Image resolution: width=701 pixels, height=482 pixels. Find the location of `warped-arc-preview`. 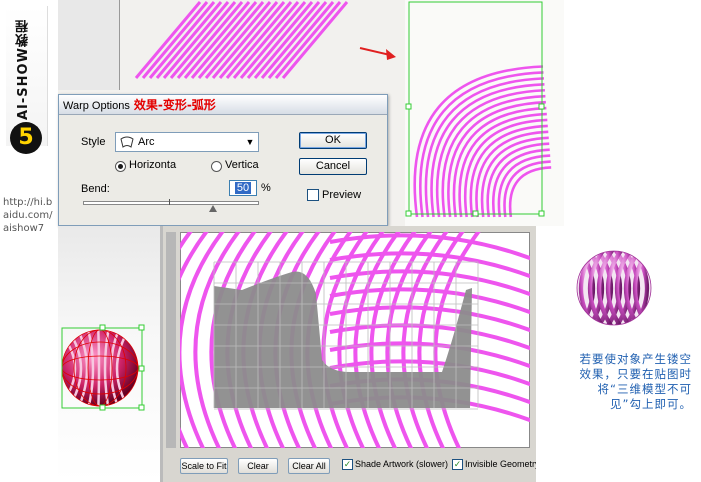

warped-arc-preview is located at coordinates (484, 113).